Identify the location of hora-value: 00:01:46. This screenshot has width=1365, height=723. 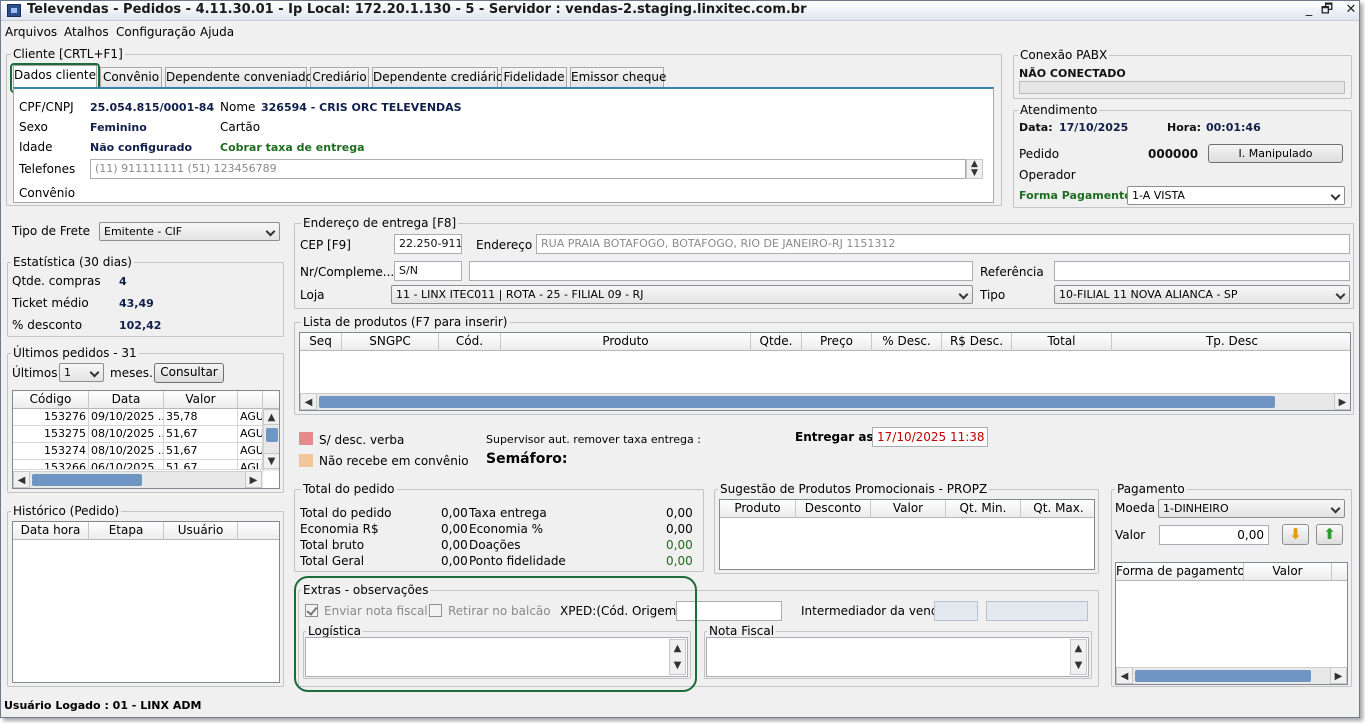
(1233, 127).